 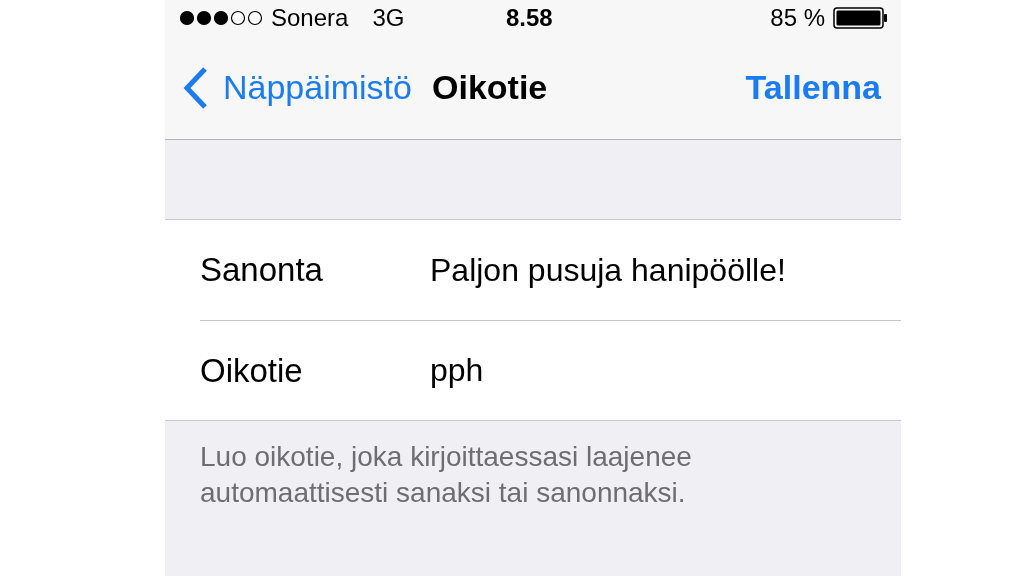 I want to click on back-button: Näppäimistö, so click(x=296, y=87).